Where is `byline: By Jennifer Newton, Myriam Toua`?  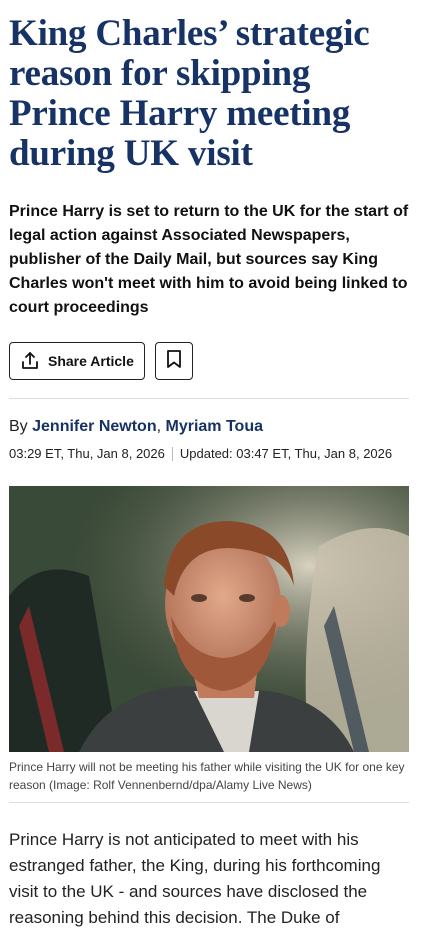 byline: By Jennifer Newton, Myriam Toua is located at coordinates (209, 427).